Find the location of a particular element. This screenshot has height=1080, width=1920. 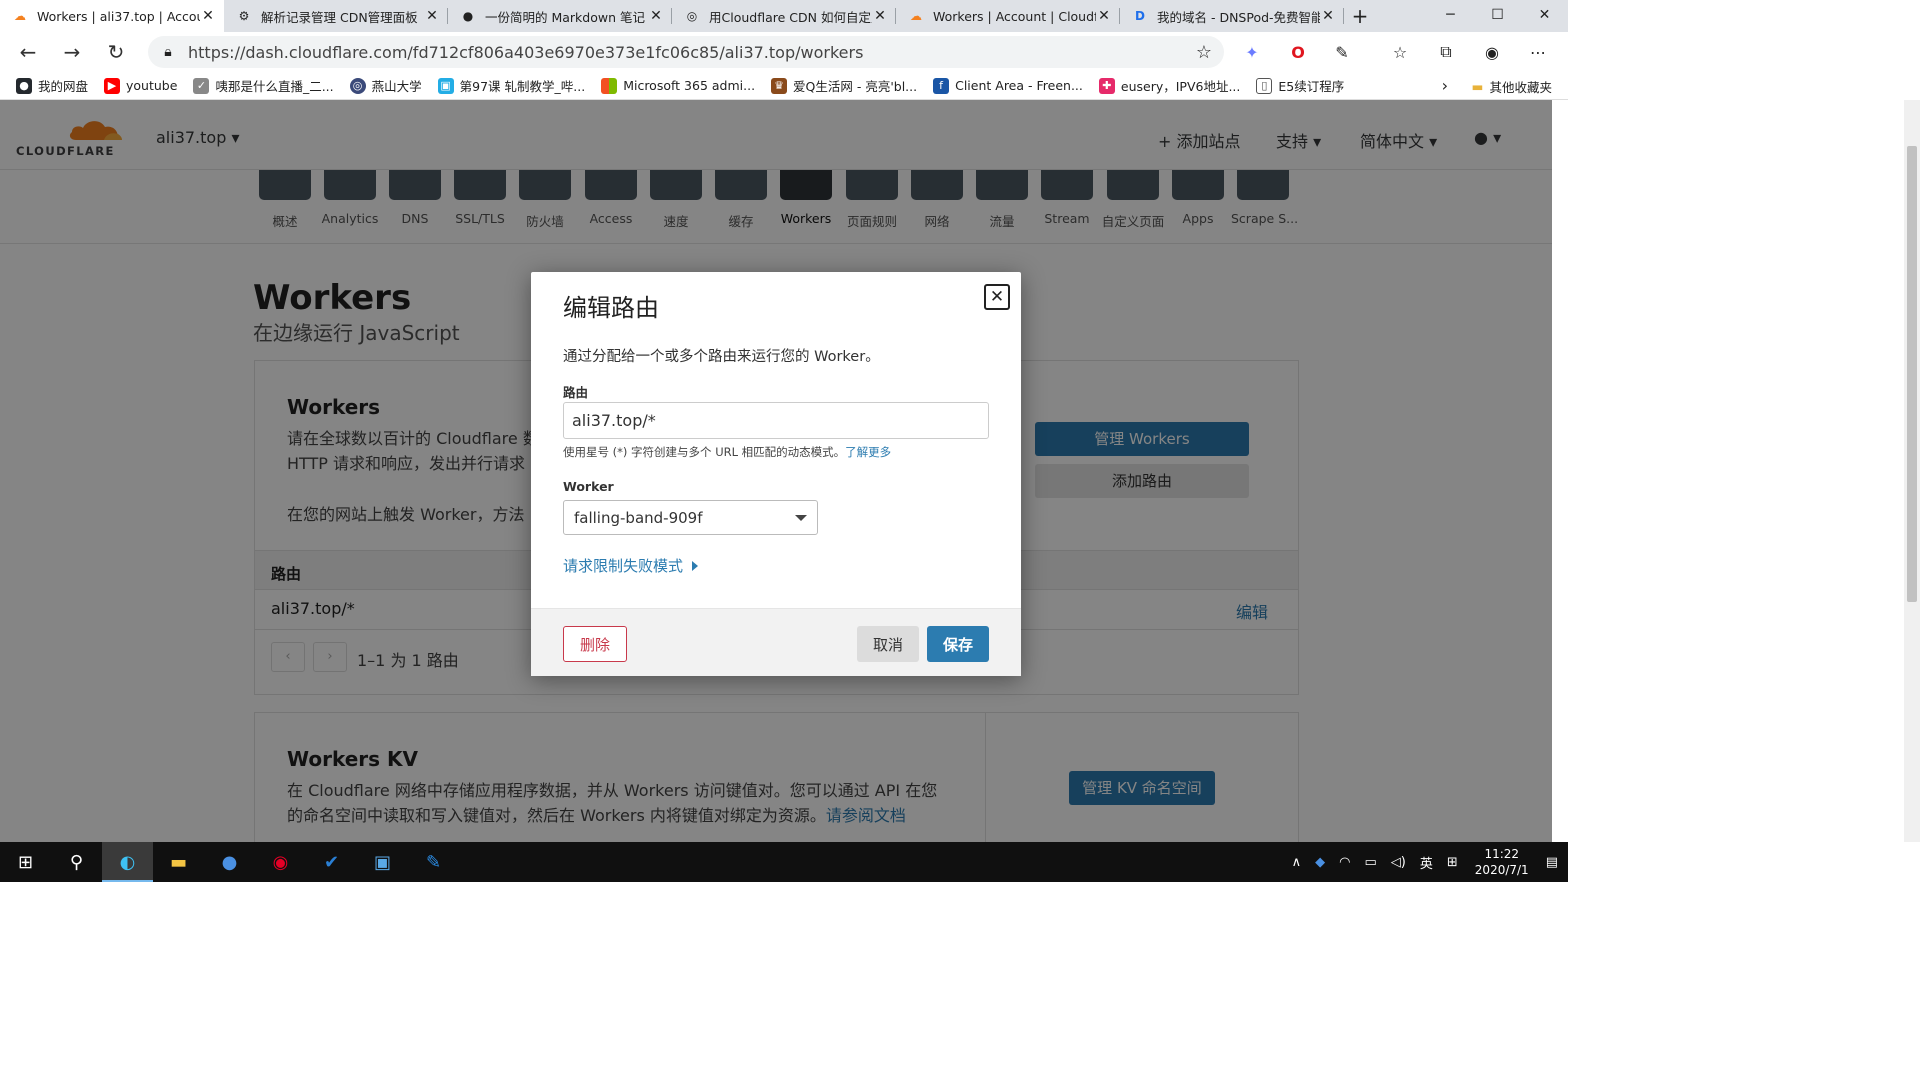

github-favicon-icon: ● is located at coordinates (468, 16).